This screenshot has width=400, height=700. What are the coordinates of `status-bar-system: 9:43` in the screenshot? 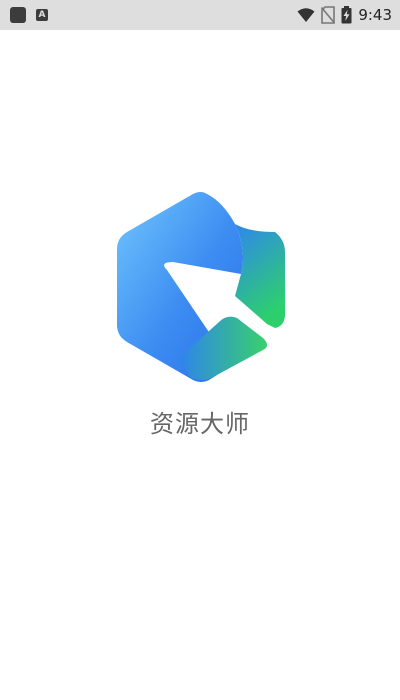 It's located at (344, 15).